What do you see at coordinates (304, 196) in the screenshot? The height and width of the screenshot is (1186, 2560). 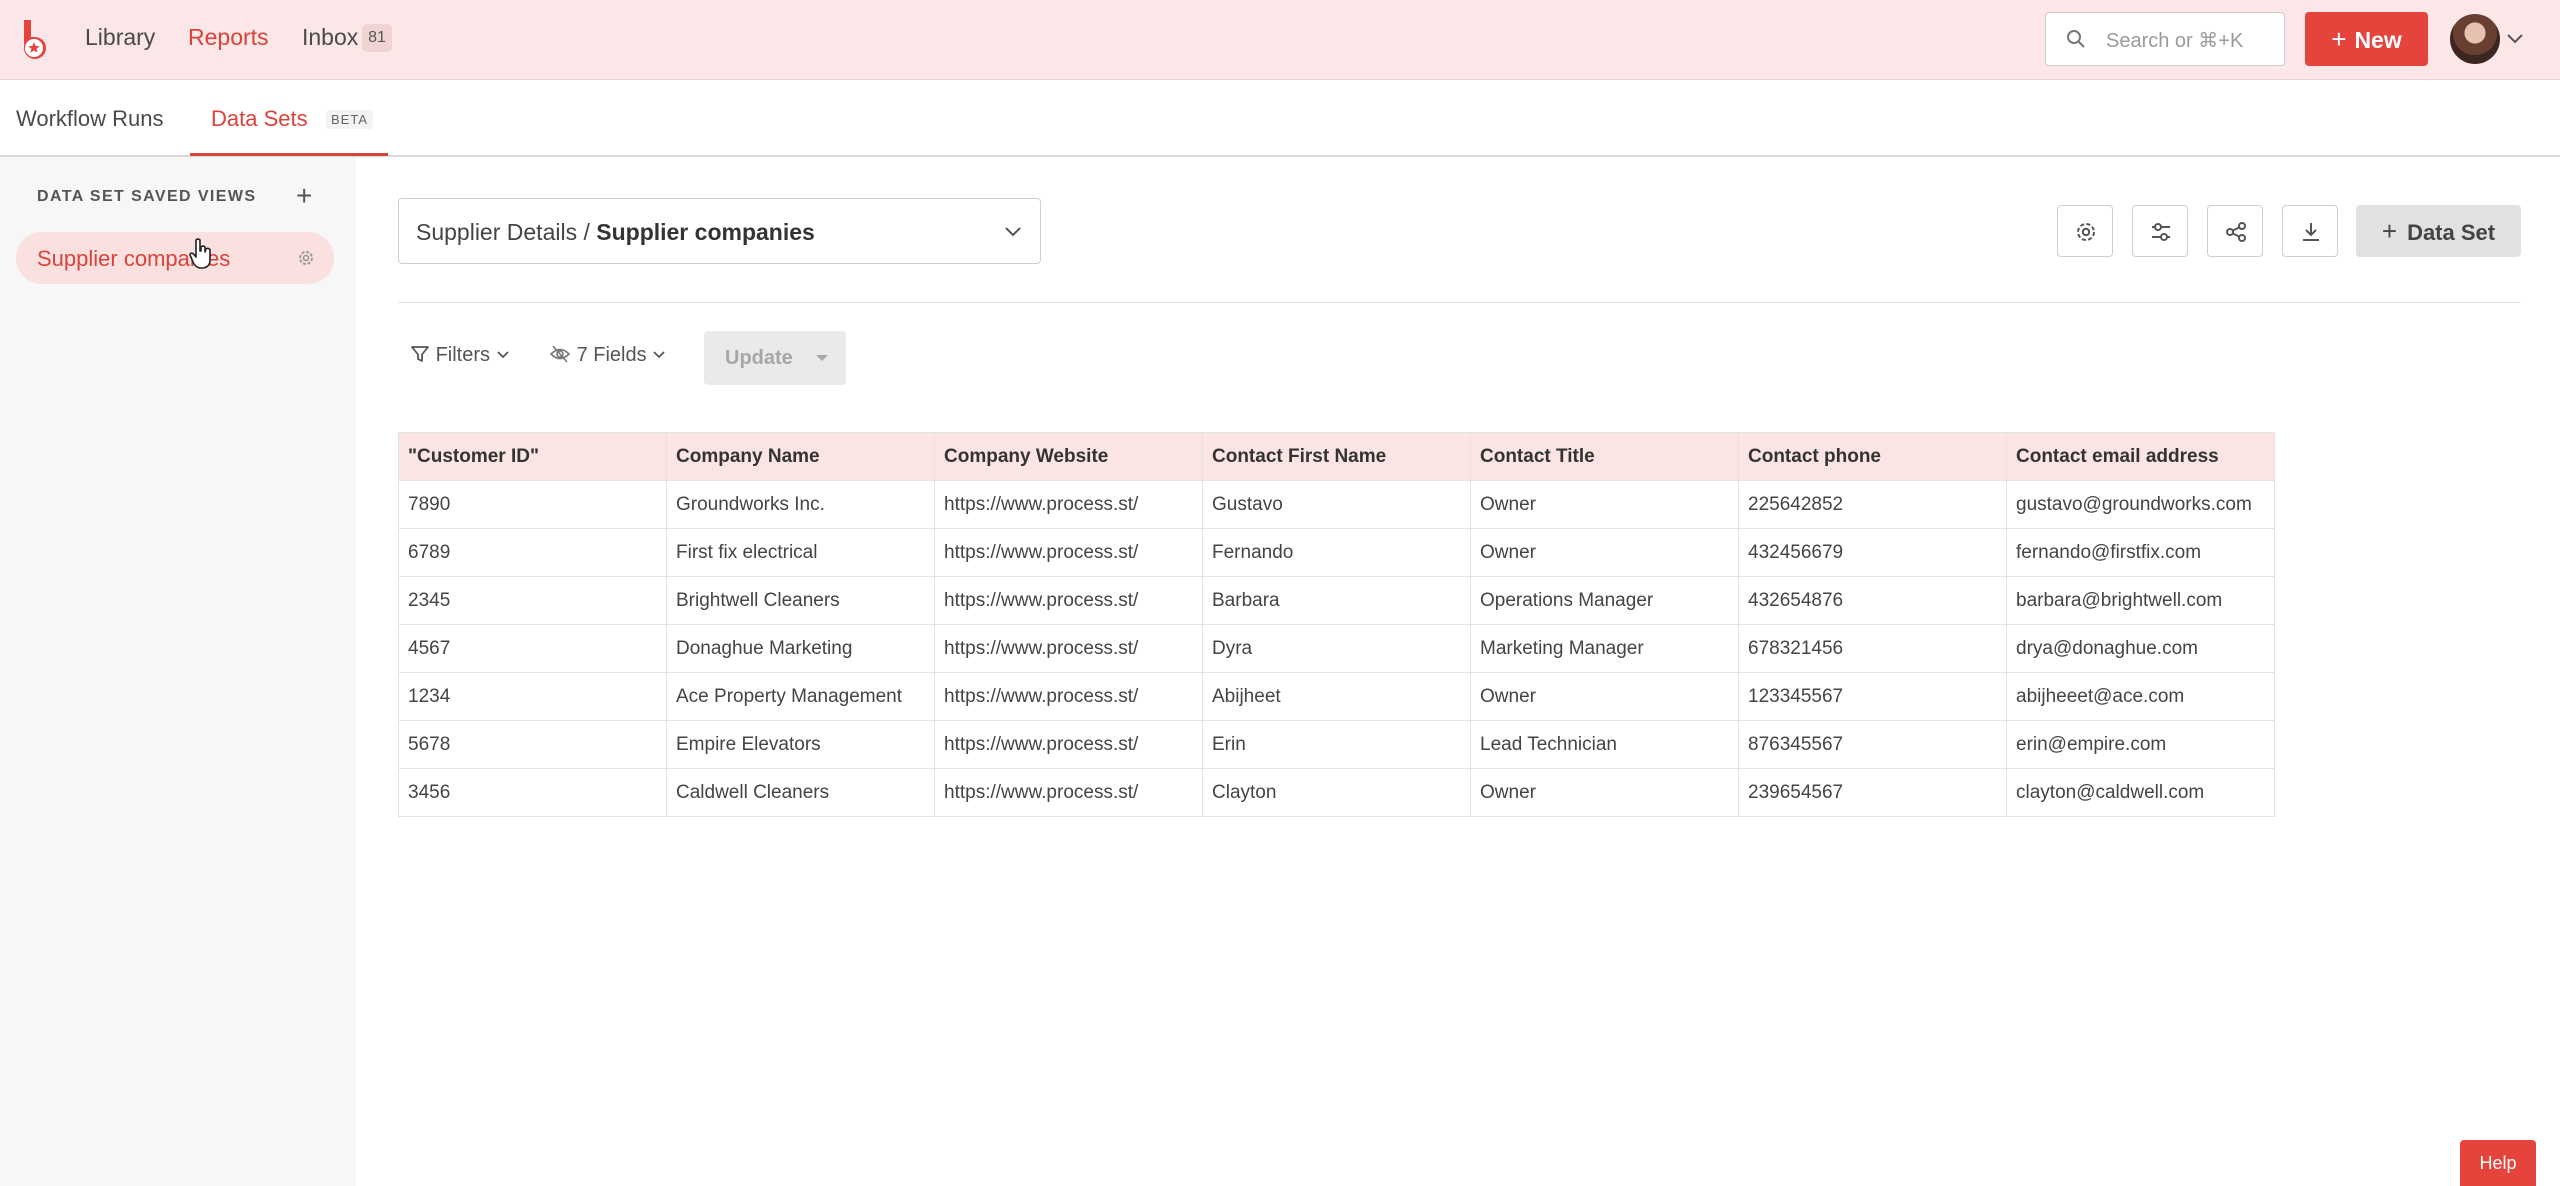 I see `add-saved-view-button: +` at bounding box center [304, 196].